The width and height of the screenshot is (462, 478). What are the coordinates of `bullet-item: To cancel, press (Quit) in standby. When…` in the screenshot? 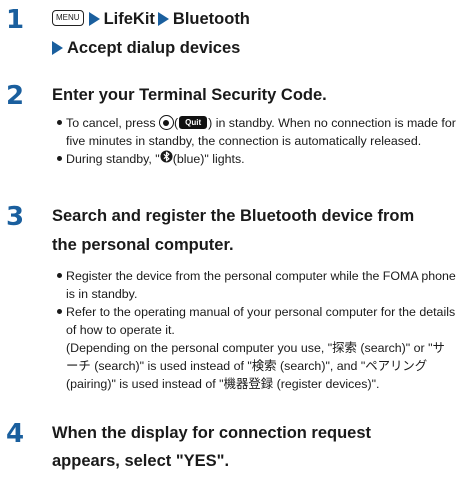 It's located at (257, 132).